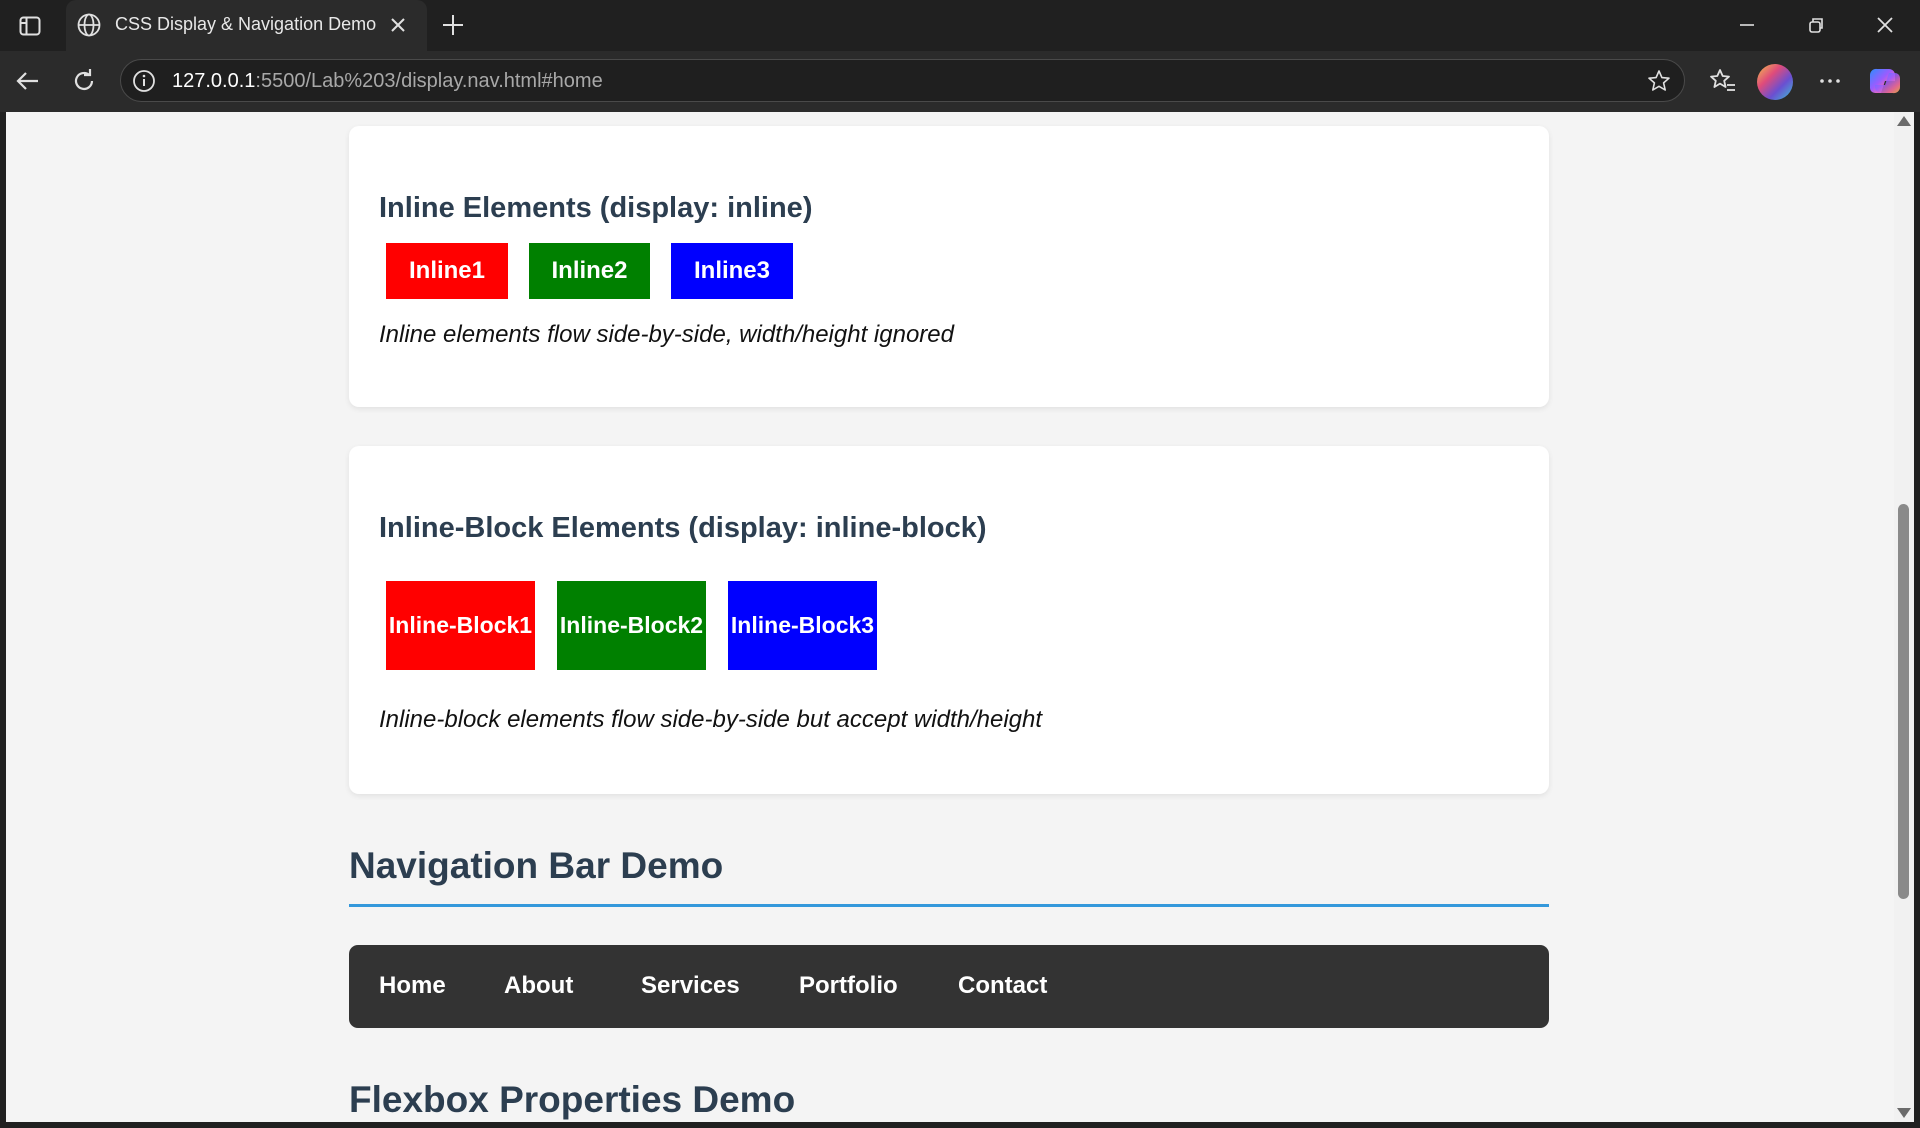  What do you see at coordinates (1904, 1113) in the screenshot?
I see `scroll-down-arrow-icon` at bounding box center [1904, 1113].